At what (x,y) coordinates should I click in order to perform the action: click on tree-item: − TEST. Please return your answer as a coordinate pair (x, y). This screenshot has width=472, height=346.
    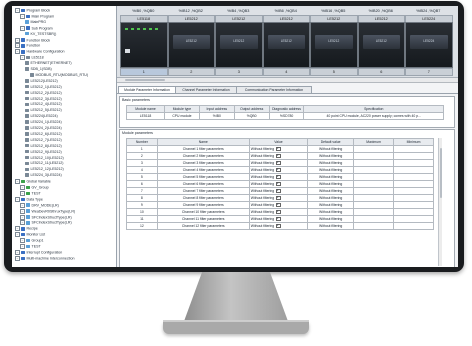
    Looking at the image, I should click on (30, 246).